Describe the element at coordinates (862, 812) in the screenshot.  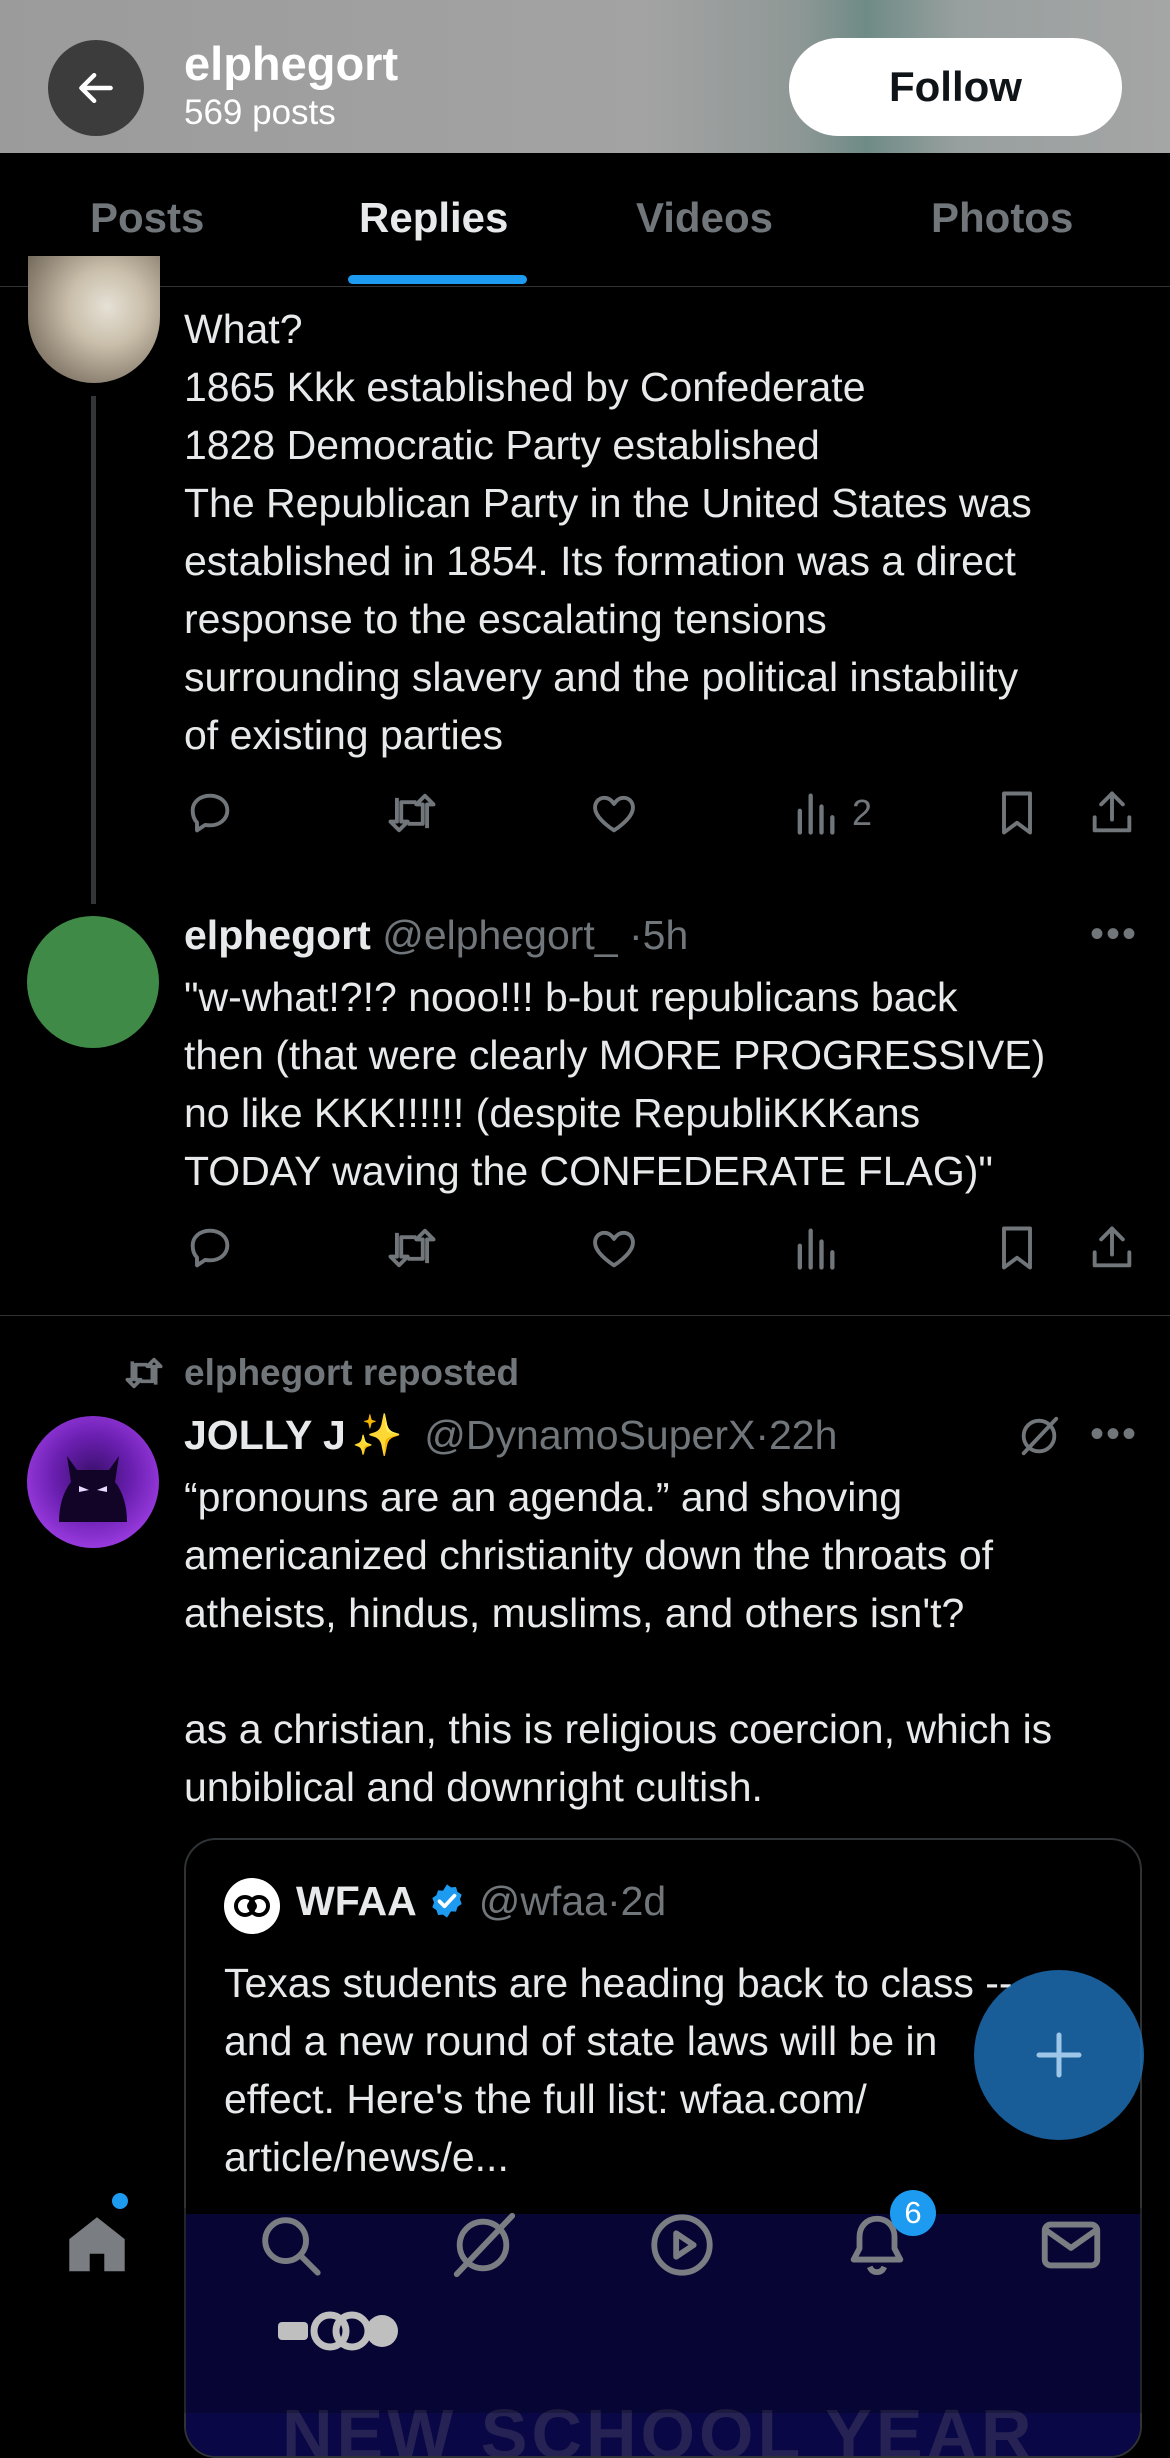
I see `views-count: 2` at that location.